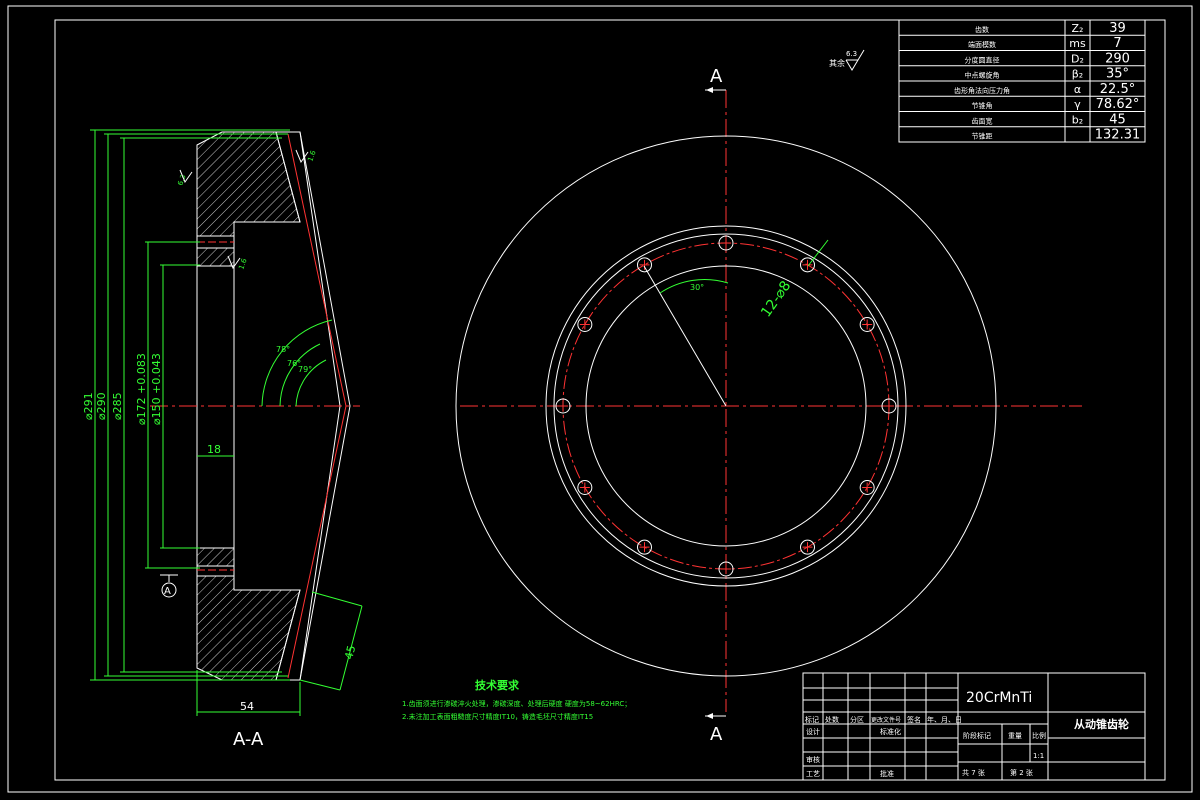 The image size is (1200, 800). Describe the element at coordinates (1039, 735) in the screenshot. I see `scale-label: 比例` at that location.